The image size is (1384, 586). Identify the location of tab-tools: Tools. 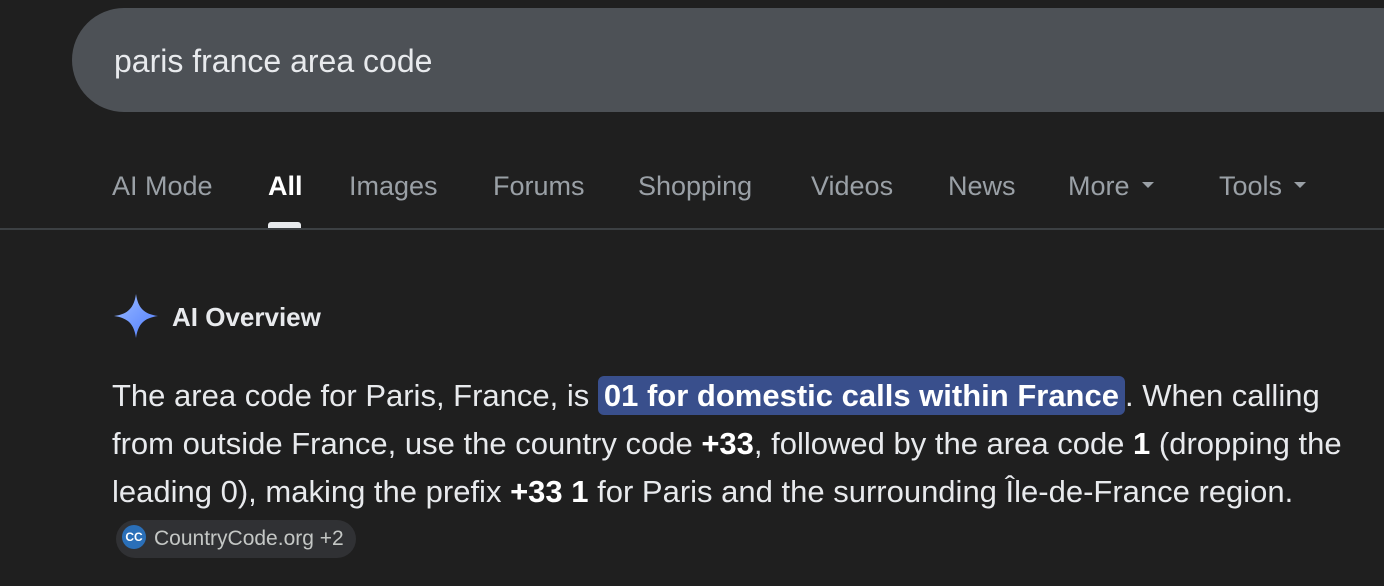
(1263, 186).